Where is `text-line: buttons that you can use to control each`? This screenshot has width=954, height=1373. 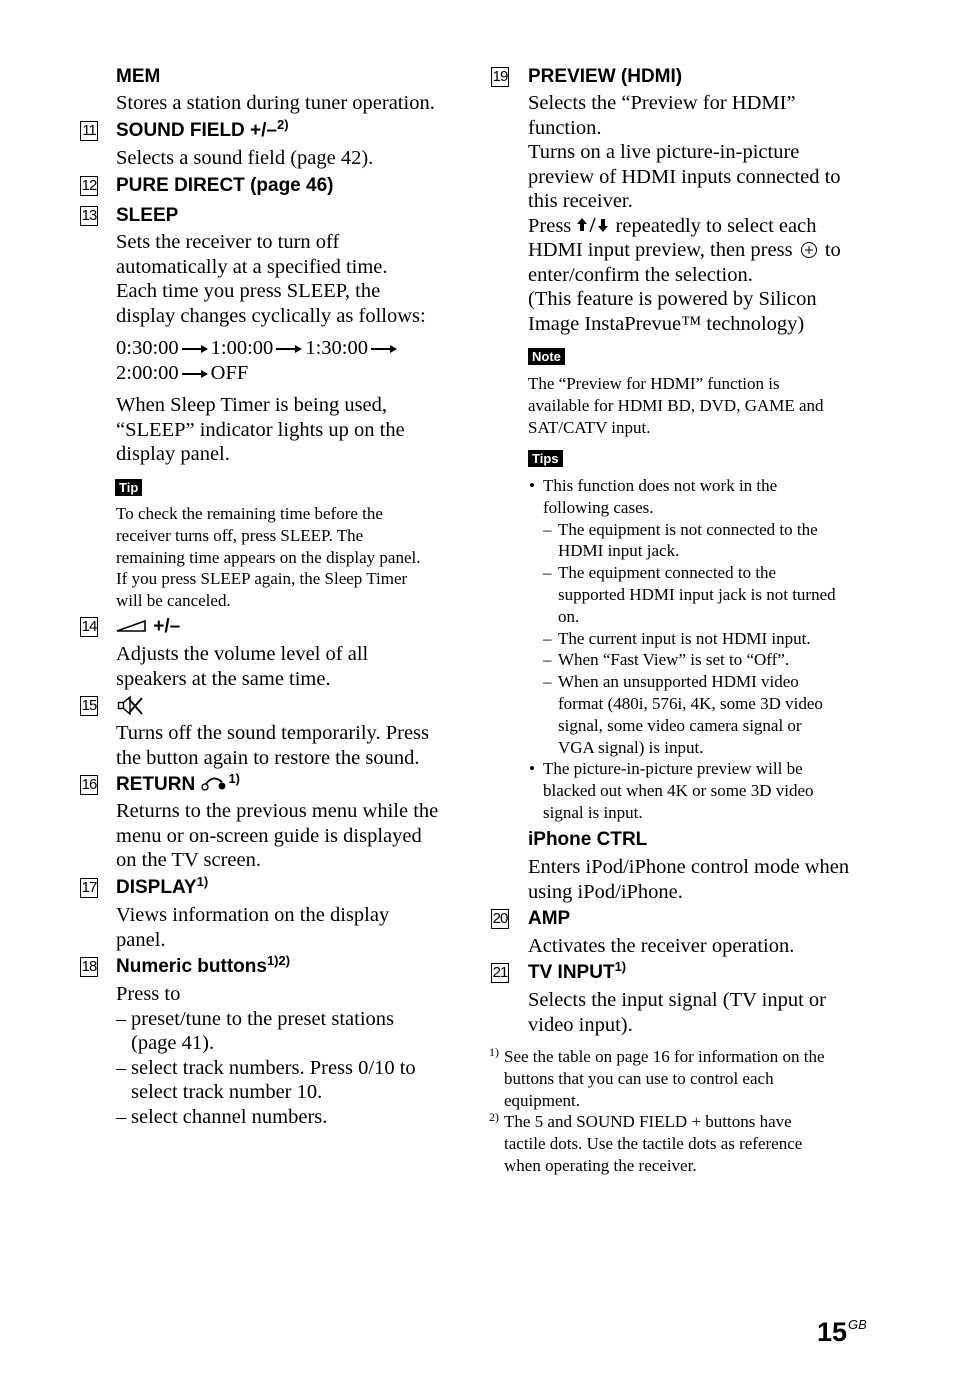 text-line: buttons that you can use to control each is located at coordinates (639, 1078).